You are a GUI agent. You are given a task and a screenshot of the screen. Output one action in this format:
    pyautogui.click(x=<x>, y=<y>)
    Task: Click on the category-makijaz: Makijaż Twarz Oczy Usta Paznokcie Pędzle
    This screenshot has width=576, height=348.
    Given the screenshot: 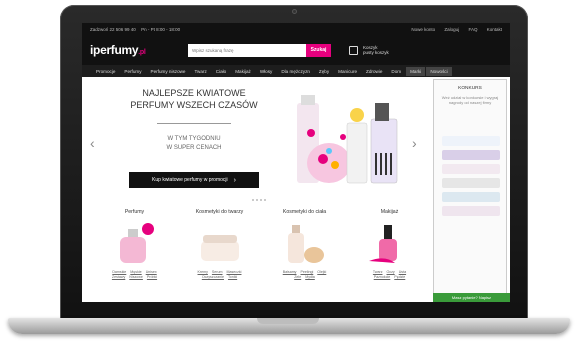 What is the action you would take?
    pyautogui.click(x=389, y=254)
    